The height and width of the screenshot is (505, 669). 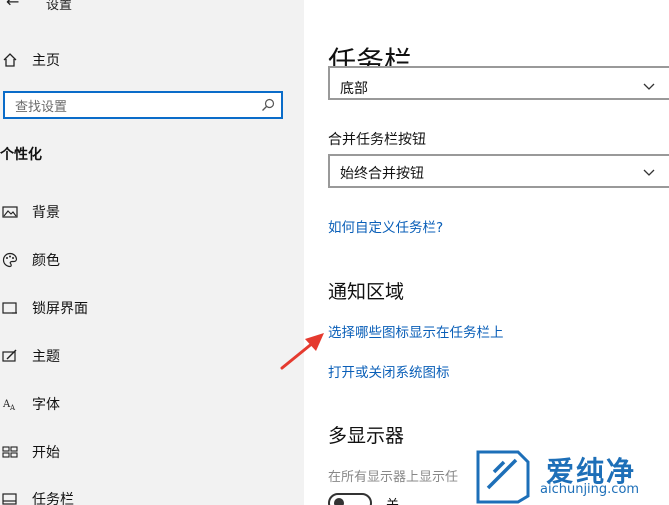 What do you see at coordinates (10, 308) in the screenshot?
I see `lock-screen-icon` at bounding box center [10, 308].